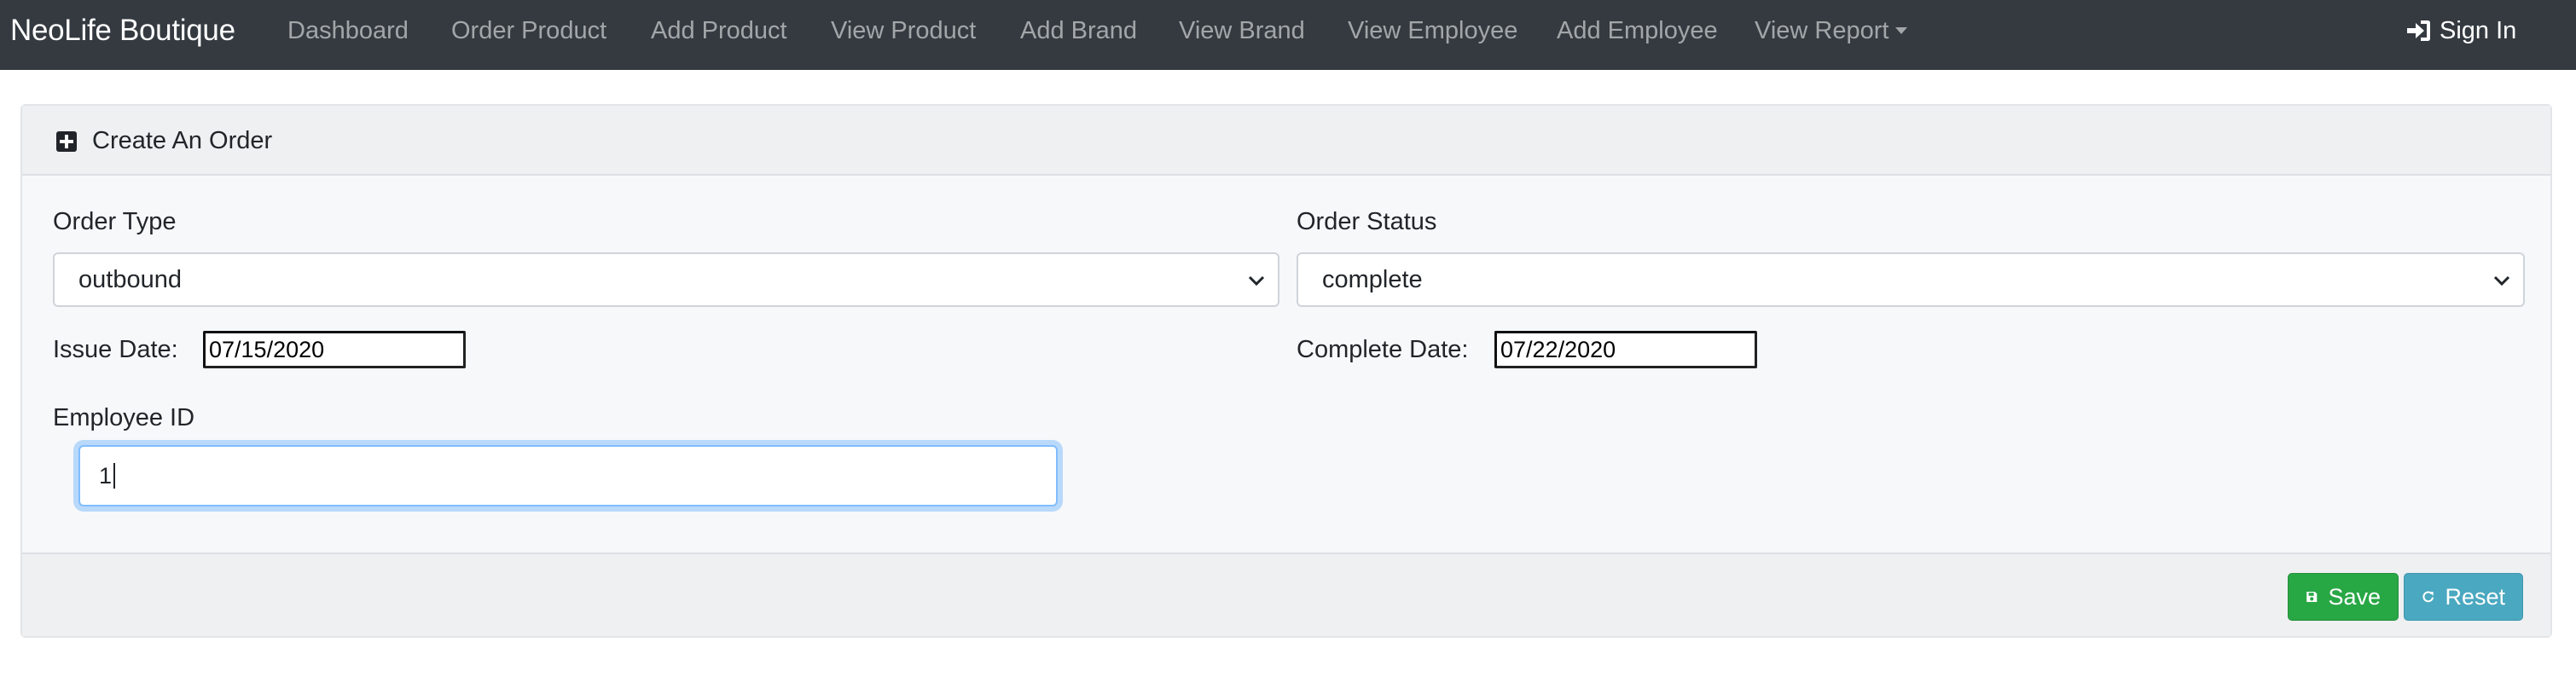 The image size is (2576, 677). I want to click on caret-down-icon, so click(1901, 31).